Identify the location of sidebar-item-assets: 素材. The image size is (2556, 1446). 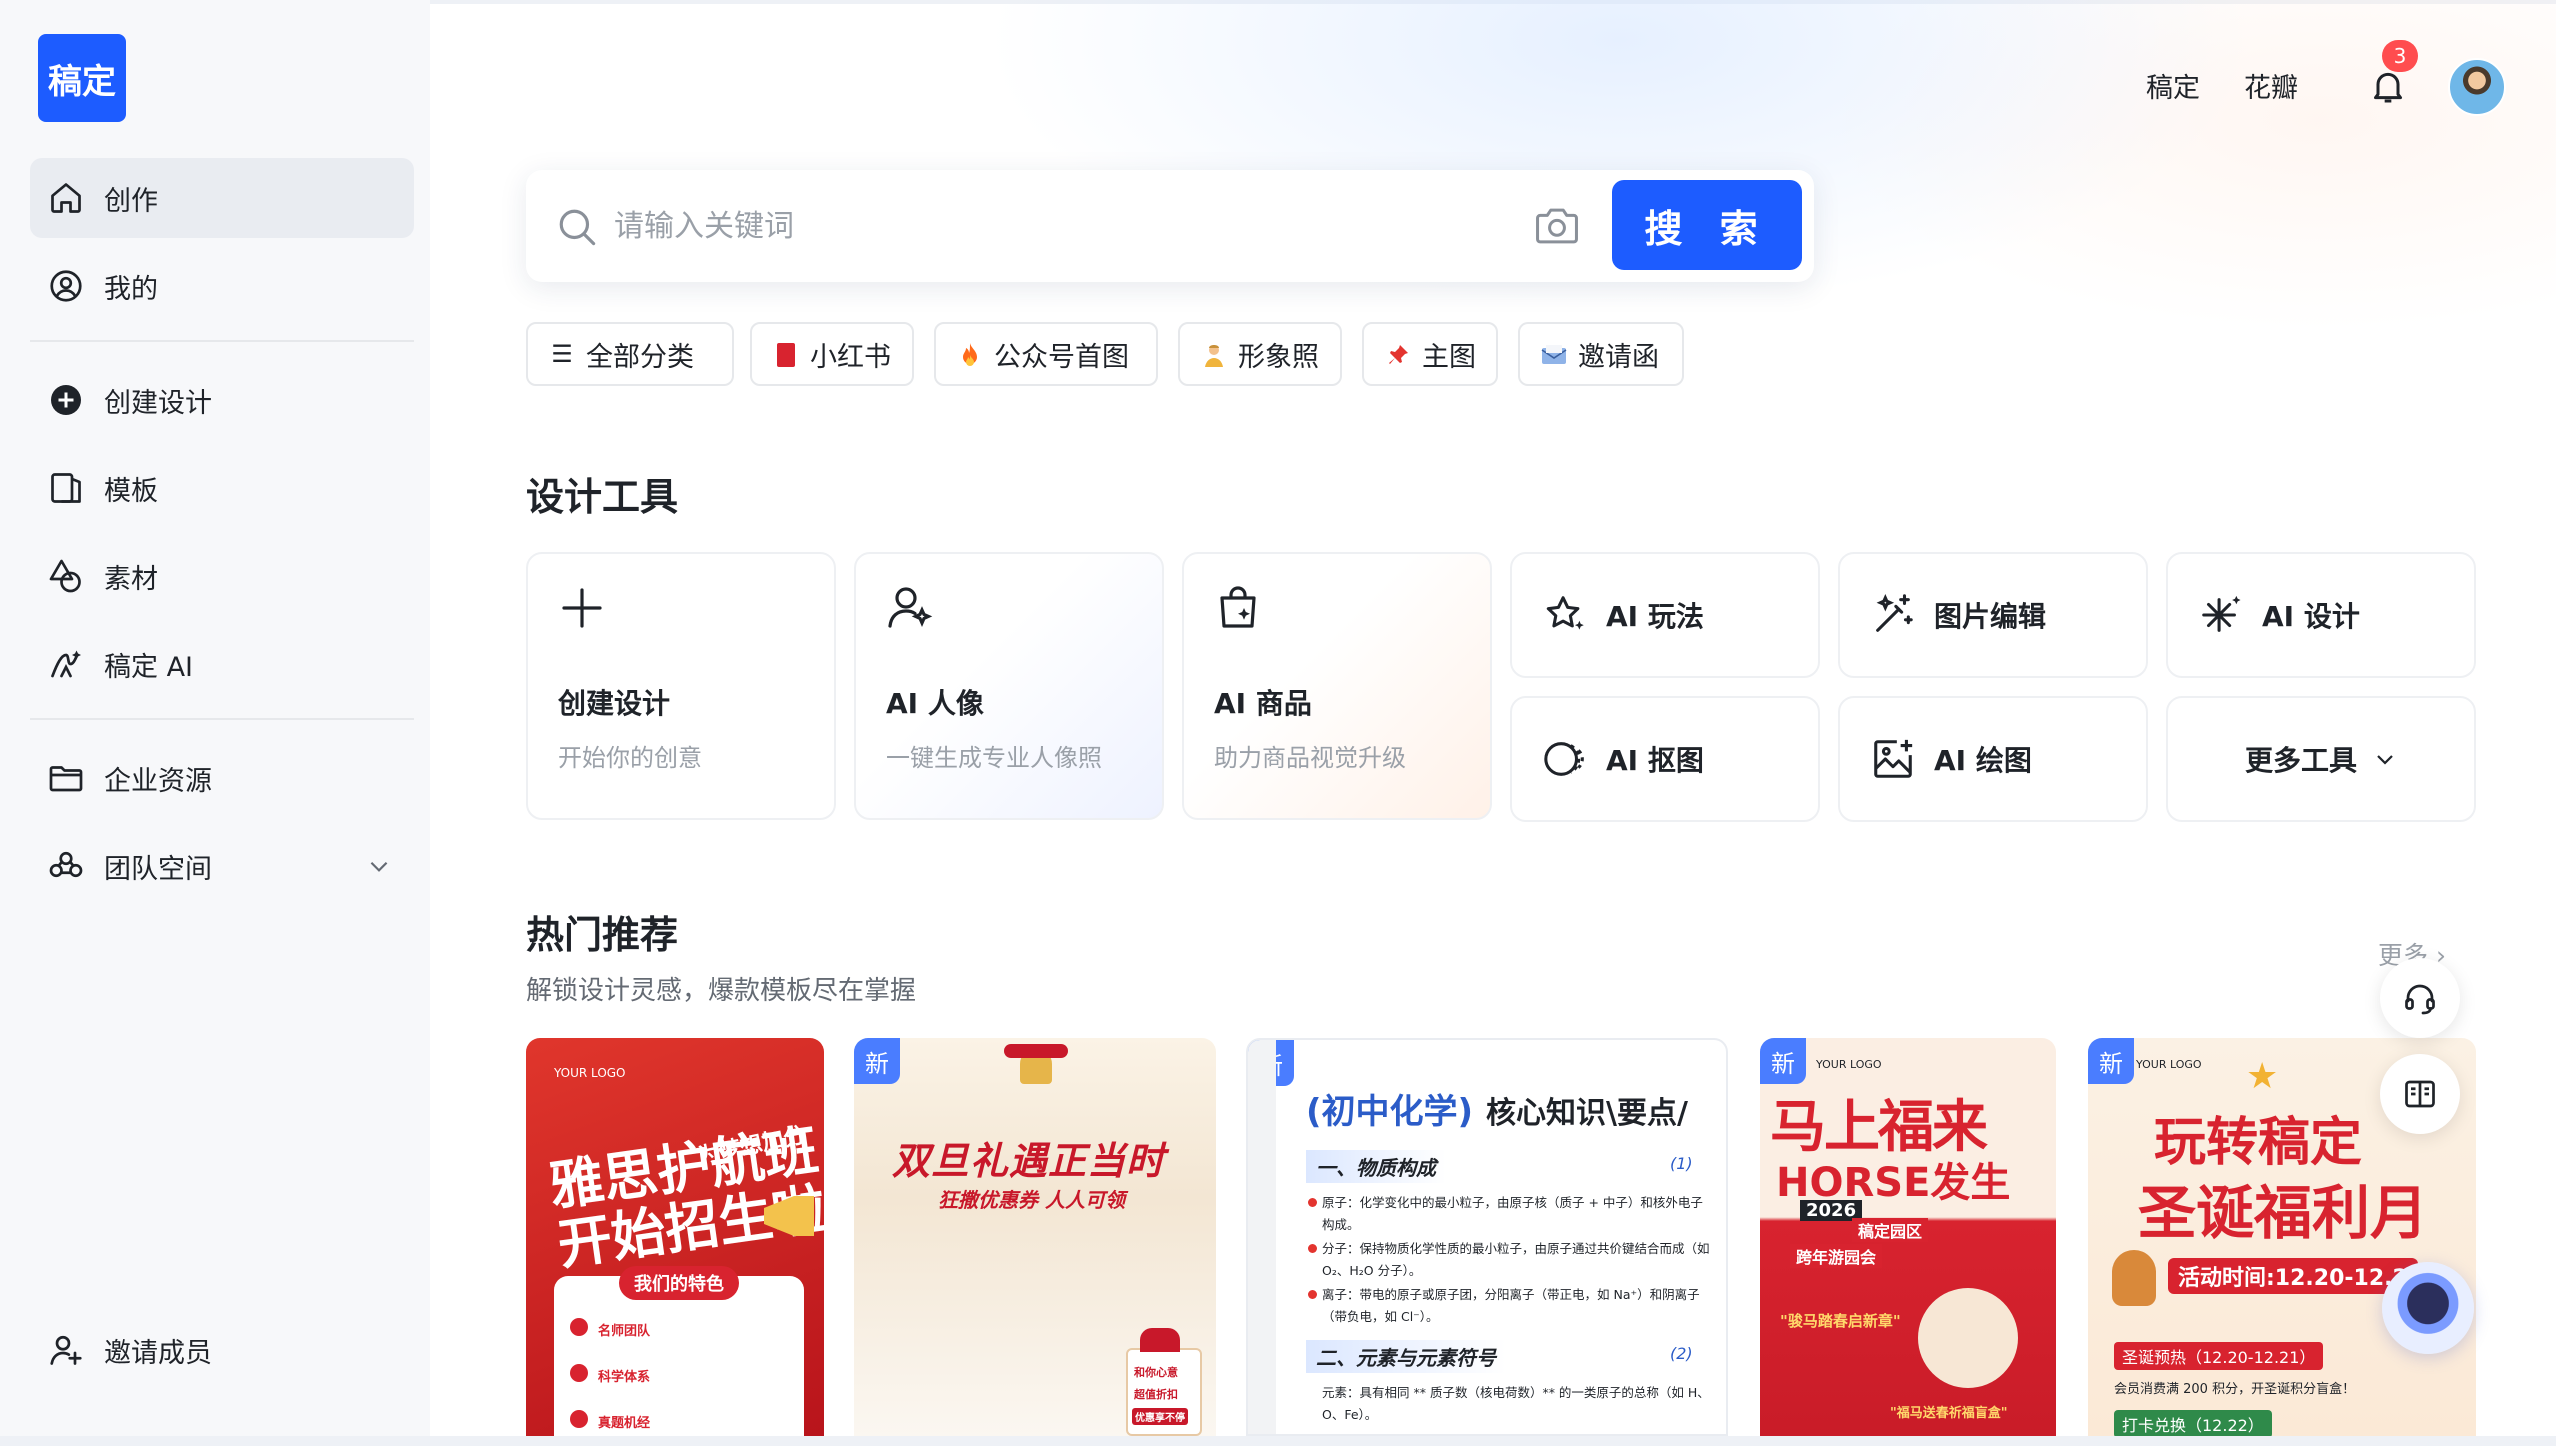
(222, 576).